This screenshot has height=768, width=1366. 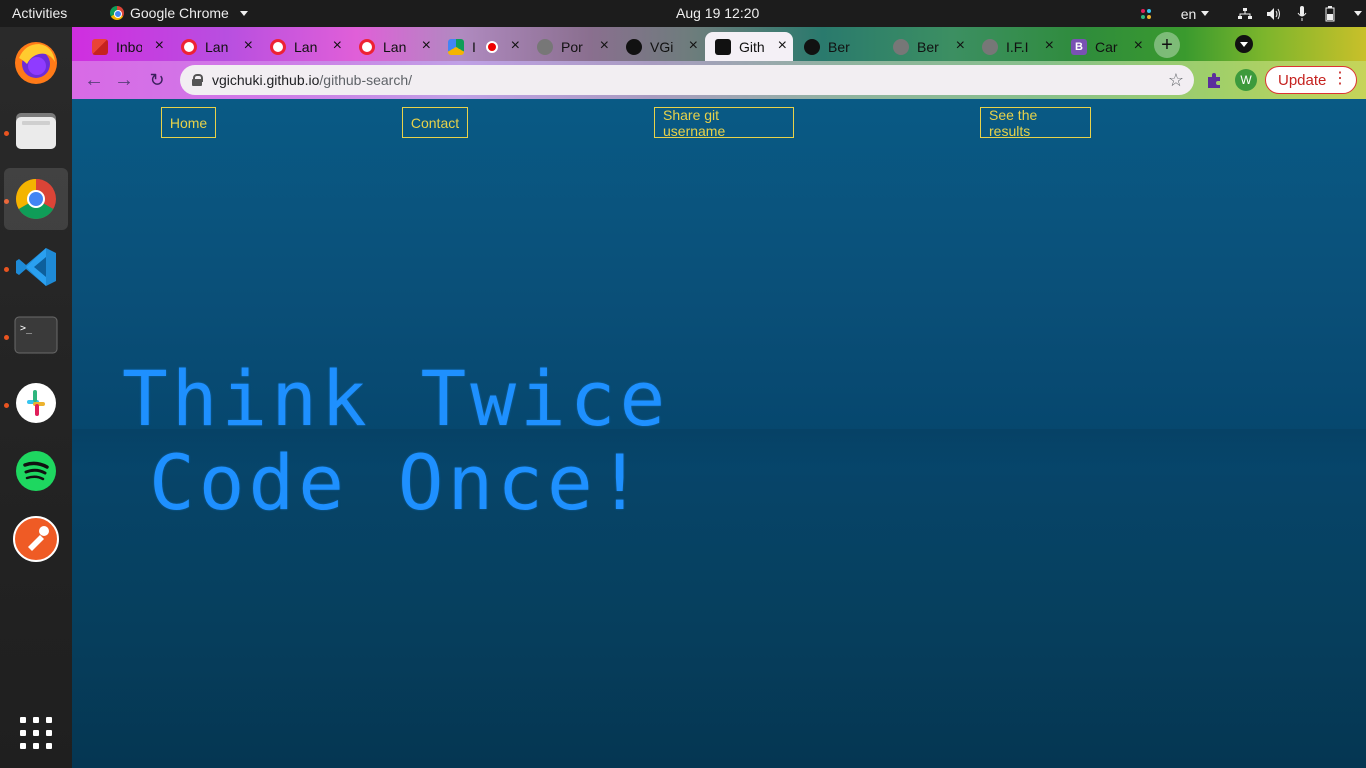 What do you see at coordinates (126, 46) in the screenshot?
I see `tab-inbox: Inbox ×` at bounding box center [126, 46].